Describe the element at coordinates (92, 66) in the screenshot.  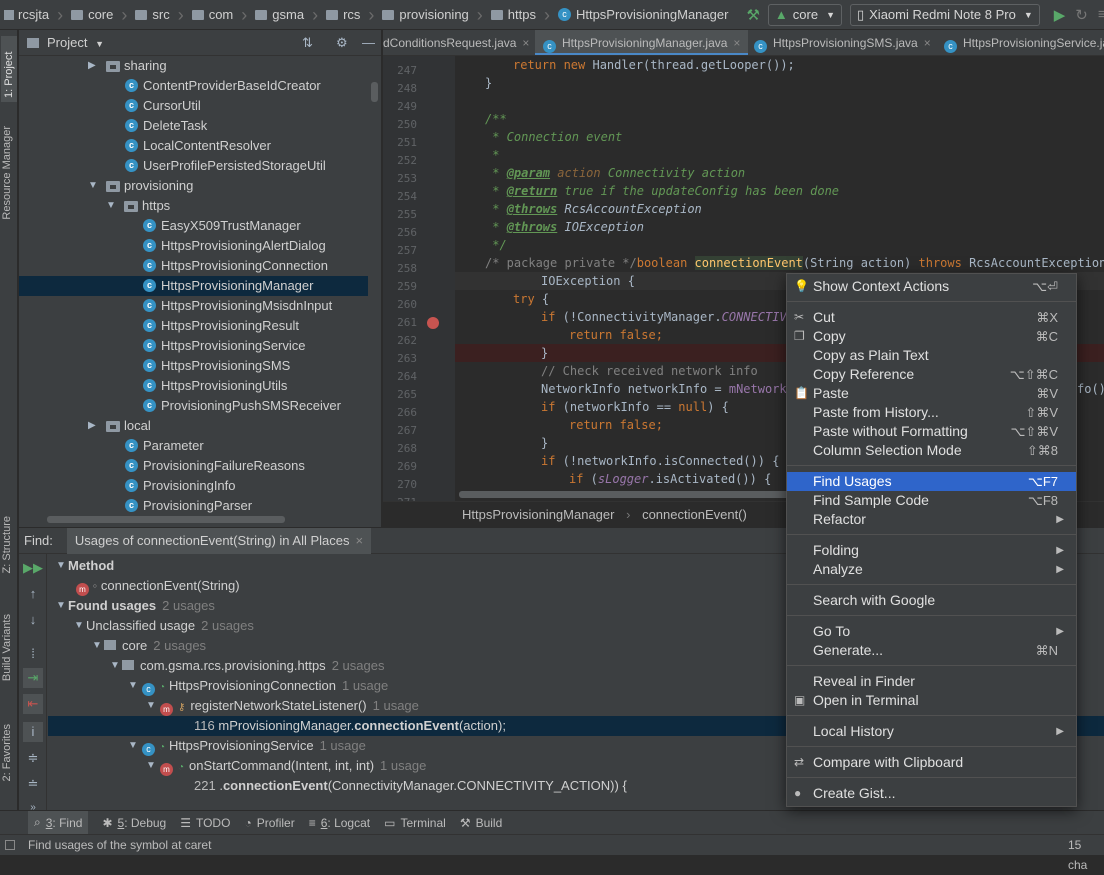
I see `chevron-right-icon: ▶` at that location.